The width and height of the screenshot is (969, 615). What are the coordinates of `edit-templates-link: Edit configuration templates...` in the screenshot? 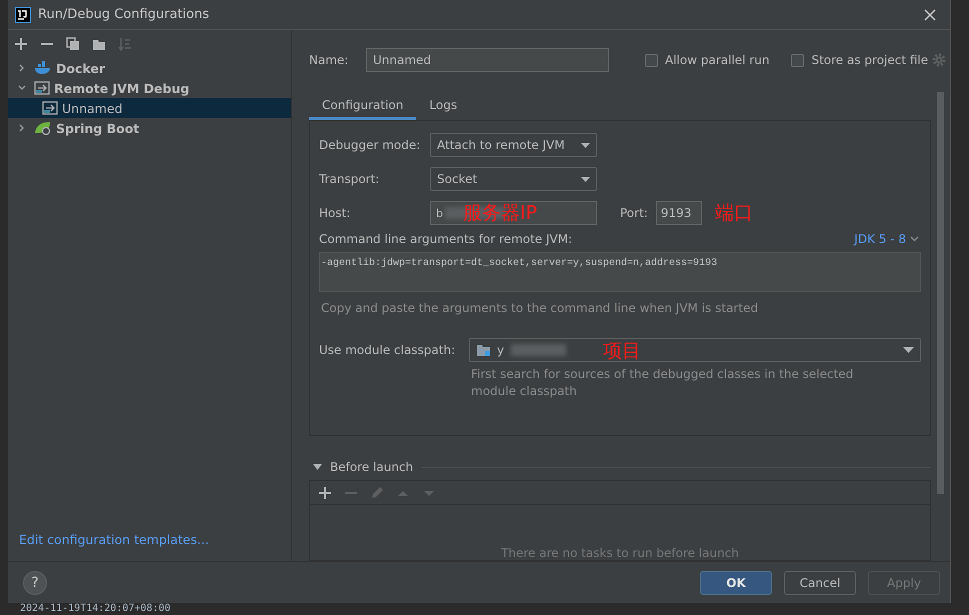 It's located at (149, 546).